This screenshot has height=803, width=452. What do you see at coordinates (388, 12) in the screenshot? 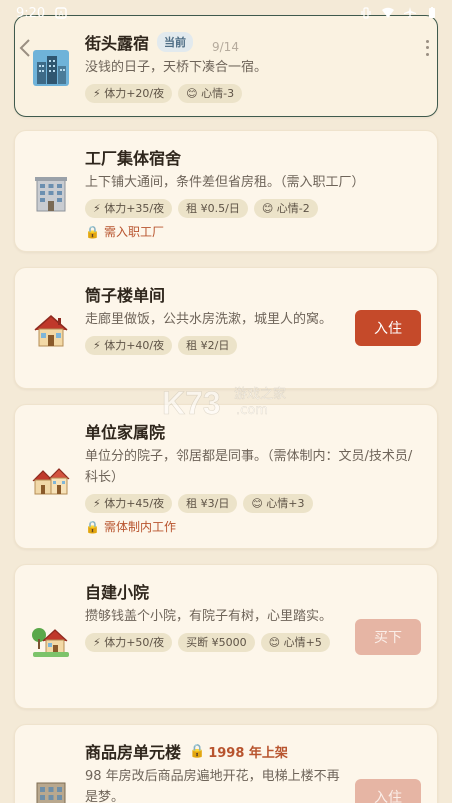
I see `wifi-icon` at bounding box center [388, 12].